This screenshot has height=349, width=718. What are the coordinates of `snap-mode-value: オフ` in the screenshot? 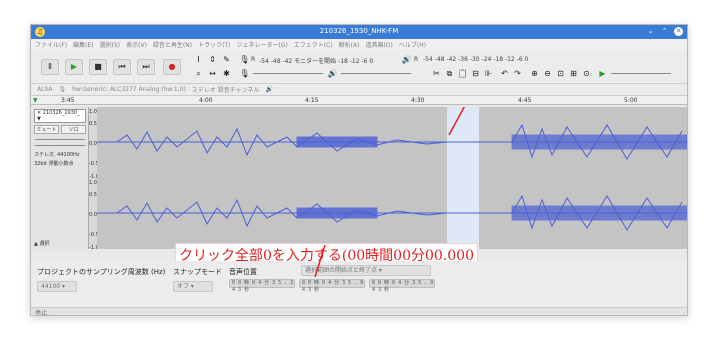 It's located at (183, 286).